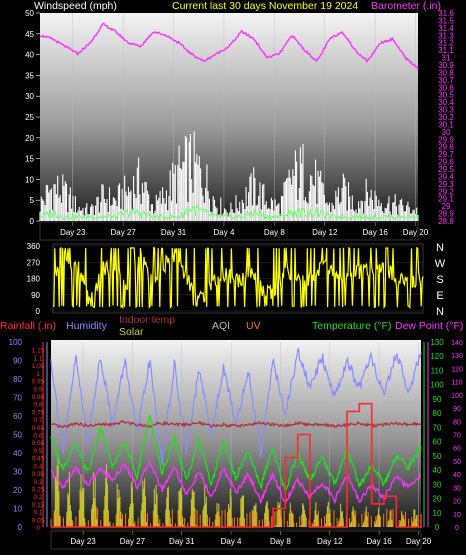 This screenshot has width=466, height=555. What do you see at coordinates (437, 342) in the screenshot?
I see `temperature-tick-label: 130` at bounding box center [437, 342].